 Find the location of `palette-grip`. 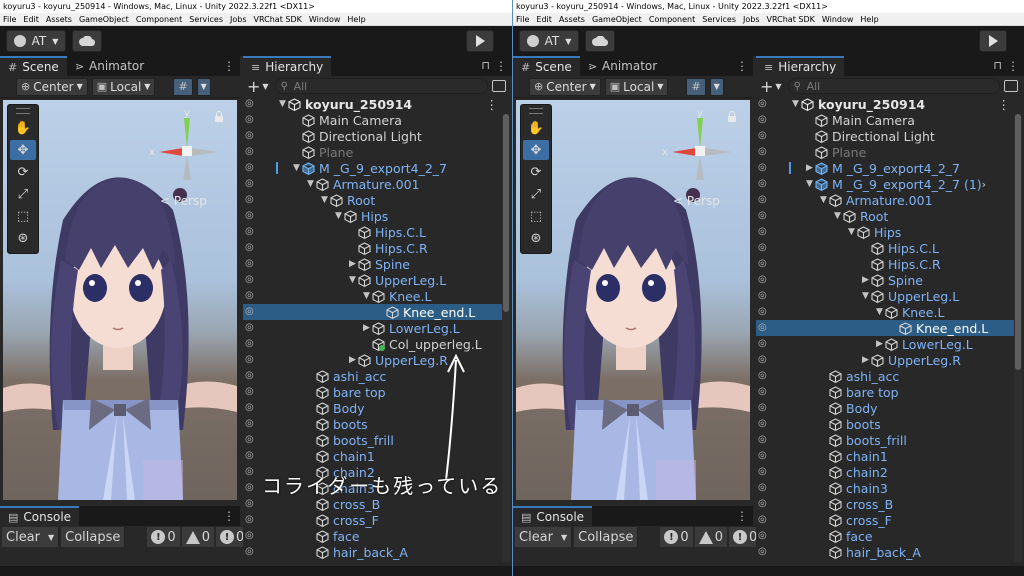

palette-grip is located at coordinates (536, 111).